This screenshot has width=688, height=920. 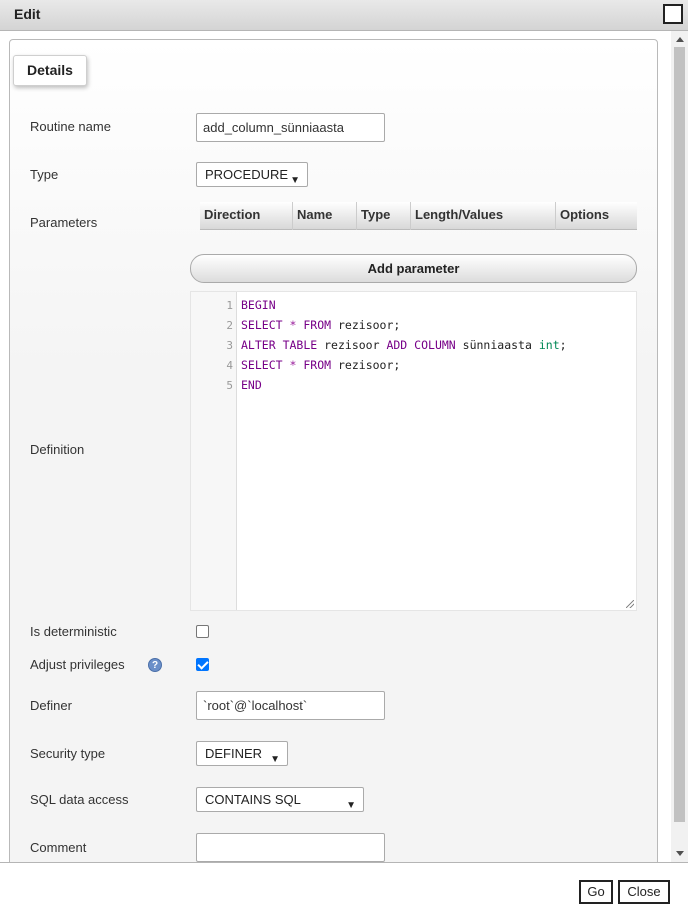 I want to click on resize-handle-icon, so click(x=630, y=604).